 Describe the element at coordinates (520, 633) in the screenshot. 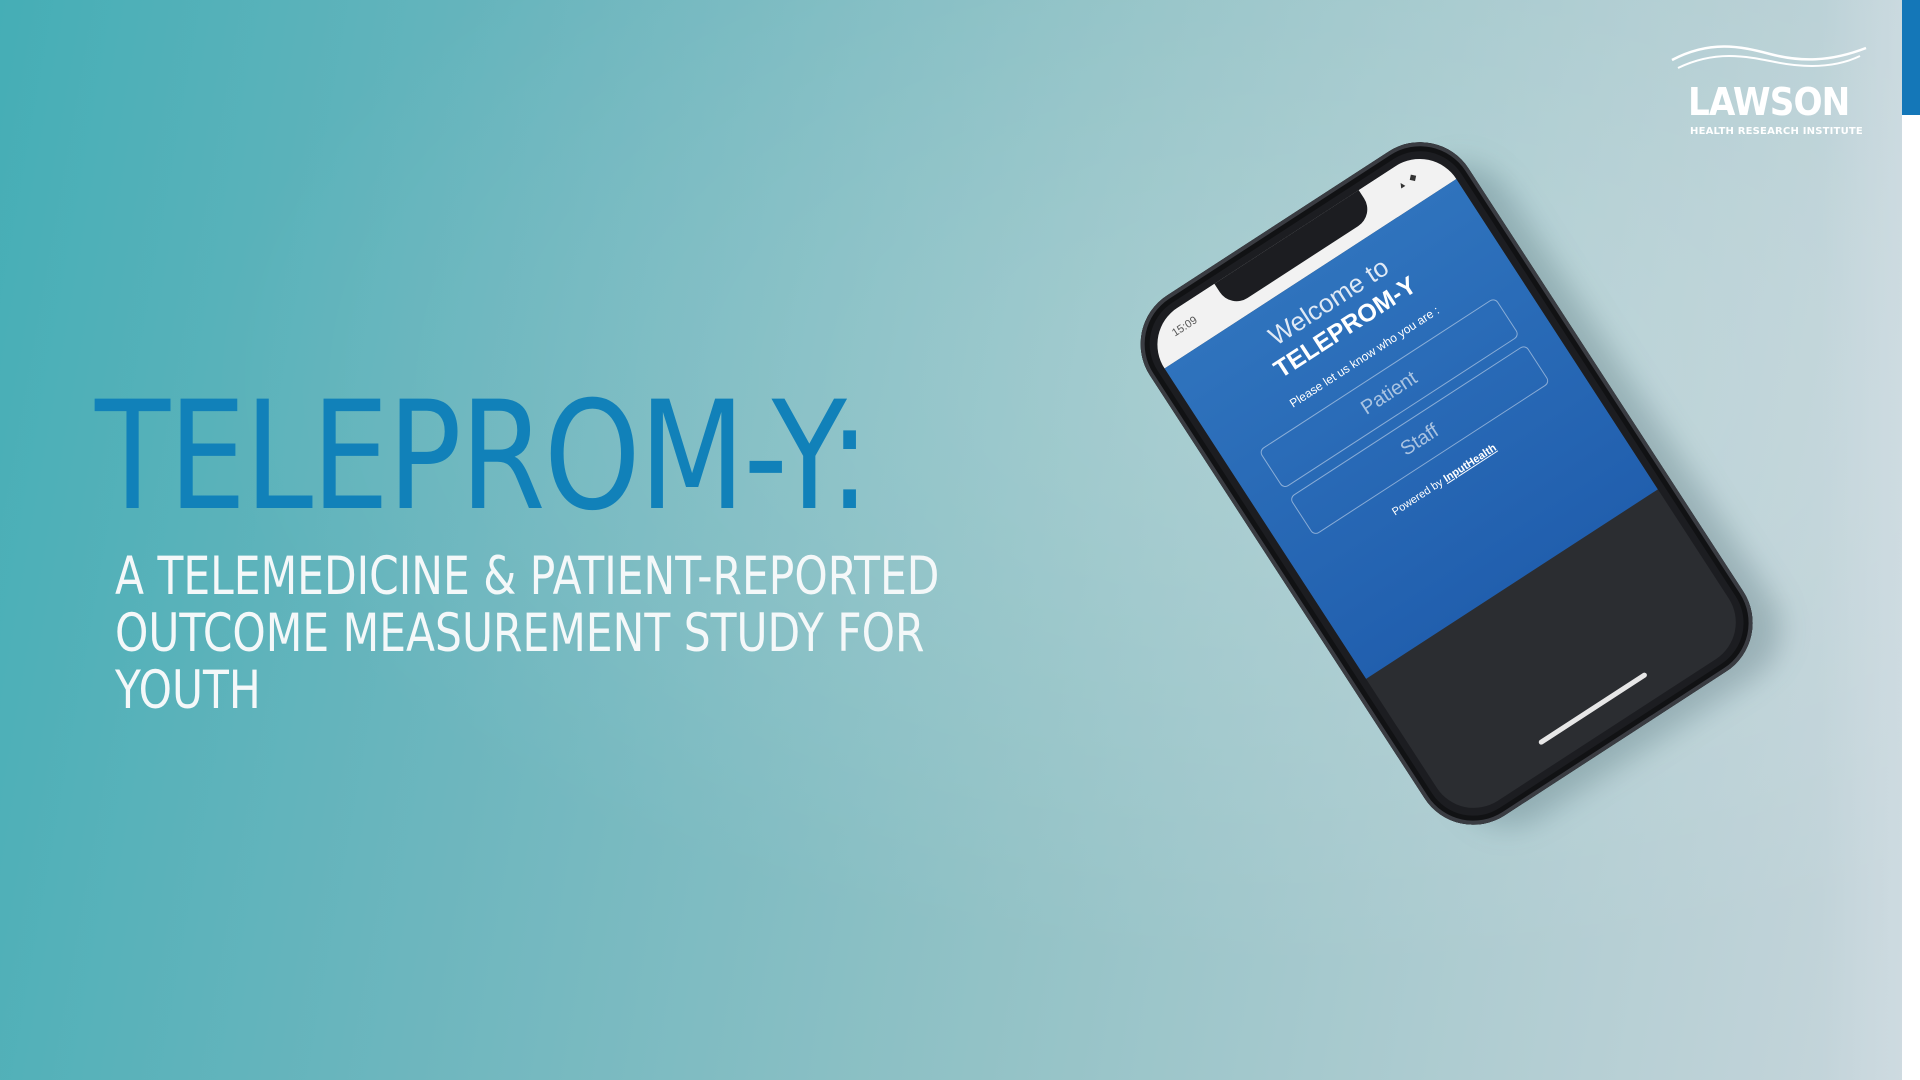

I see `subtitle-line: OUTCOME MEASUREMENT STUDY FOR` at that location.